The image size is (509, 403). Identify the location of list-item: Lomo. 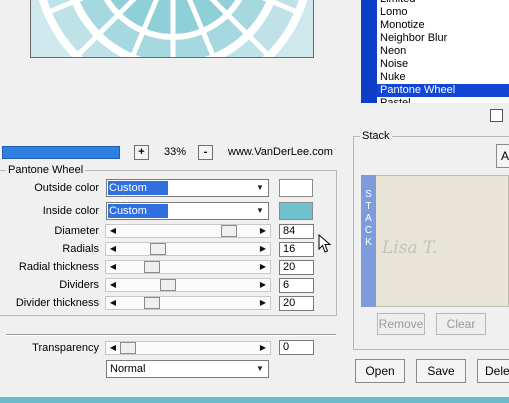
(443, 12).